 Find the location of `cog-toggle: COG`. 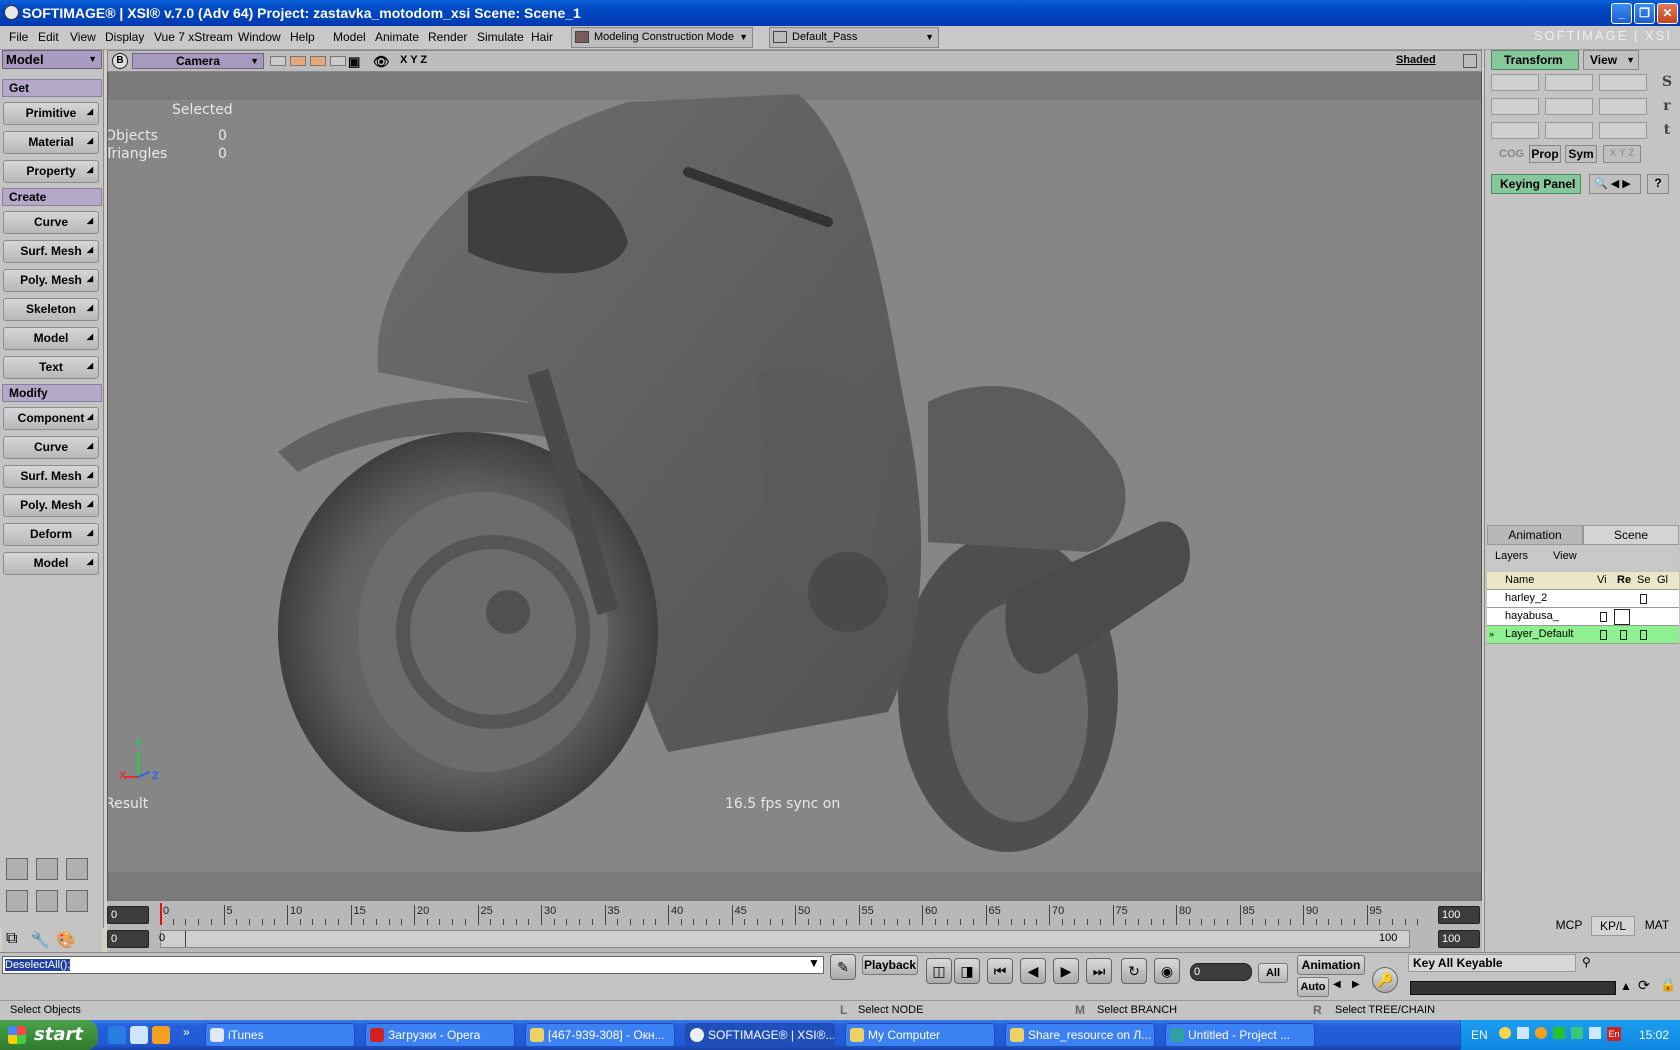

cog-toggle: COG is located at coordinates (1511, 154).